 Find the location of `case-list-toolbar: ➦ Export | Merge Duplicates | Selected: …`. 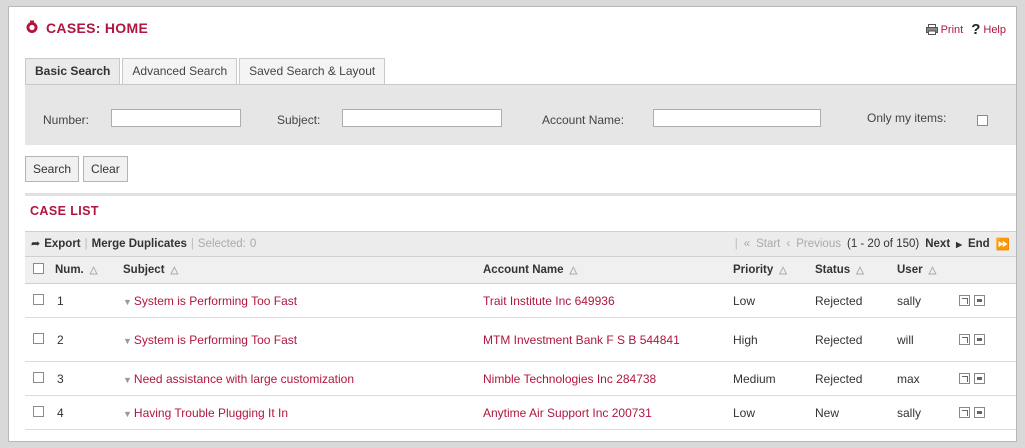

case-list-toolbar: ➦ Export | Merge Duplicates | Selected: … is located at coordinates (520, 244).